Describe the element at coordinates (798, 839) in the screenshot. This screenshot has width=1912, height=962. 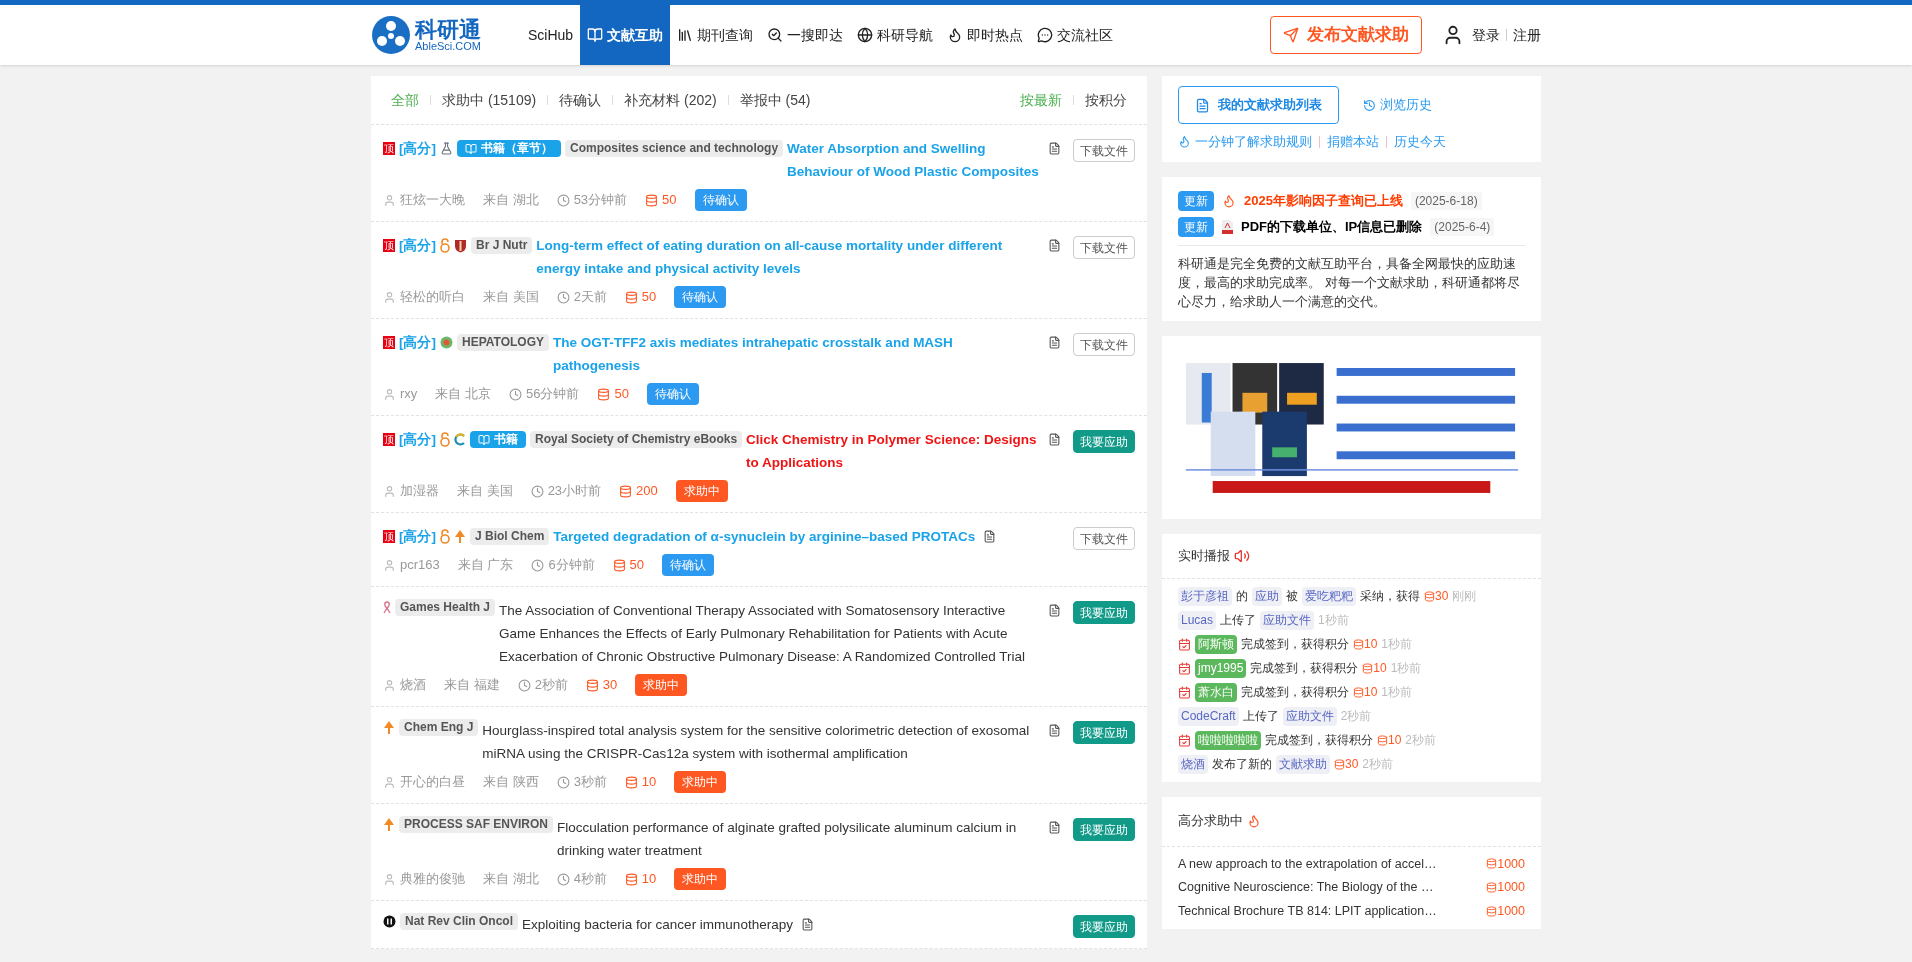
I see `request-title: Flocculation performance of alginate grafted polysilicate aluminum calcium in drinking water treatment` at that location.